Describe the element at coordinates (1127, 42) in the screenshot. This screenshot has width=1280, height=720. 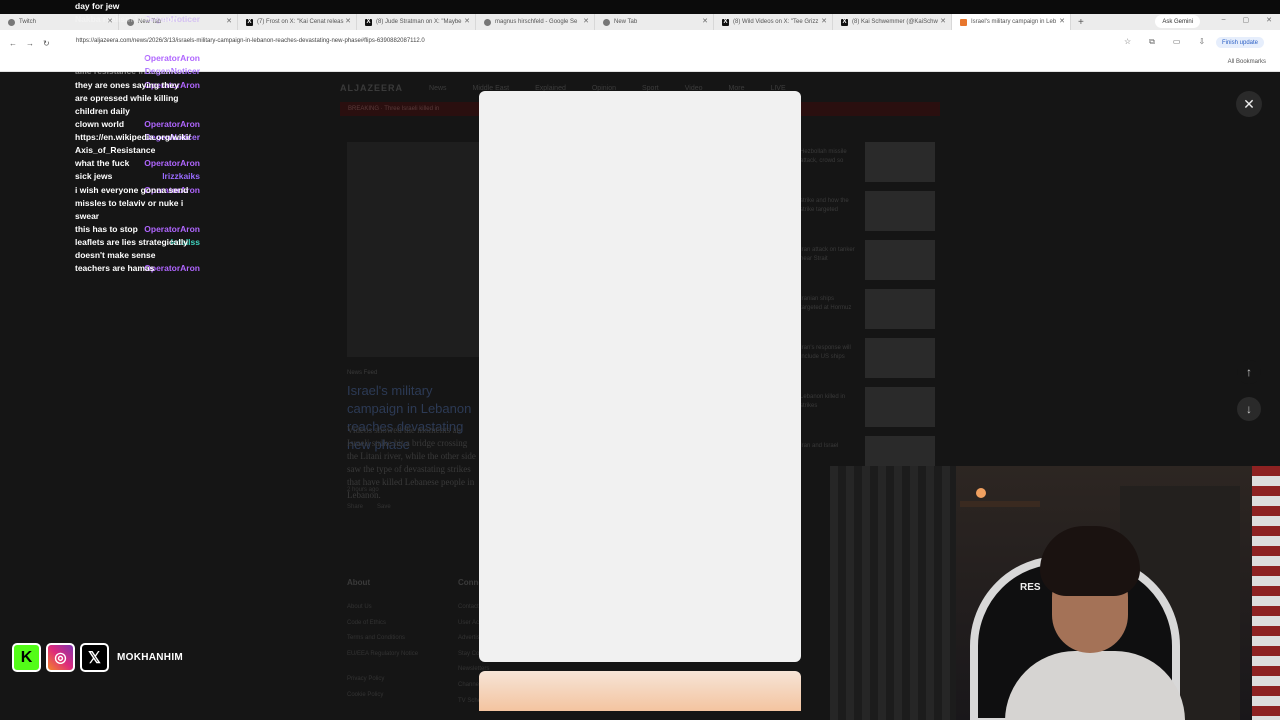
I see `bookmark-star-icon: ☆` at that location.